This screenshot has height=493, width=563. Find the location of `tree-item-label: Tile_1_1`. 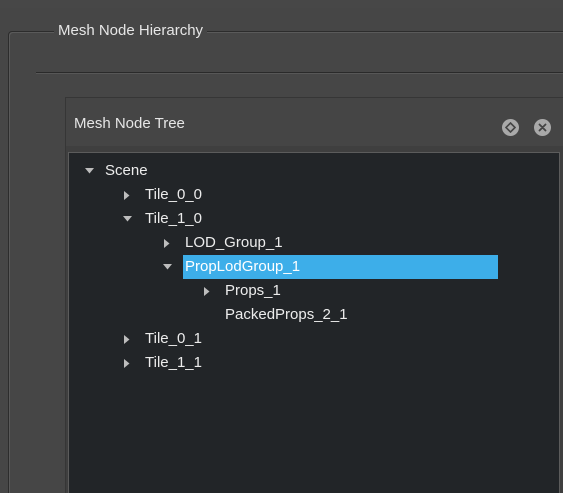

tree-item-label: Tile_1_1 is located at coordinates (173, 362).